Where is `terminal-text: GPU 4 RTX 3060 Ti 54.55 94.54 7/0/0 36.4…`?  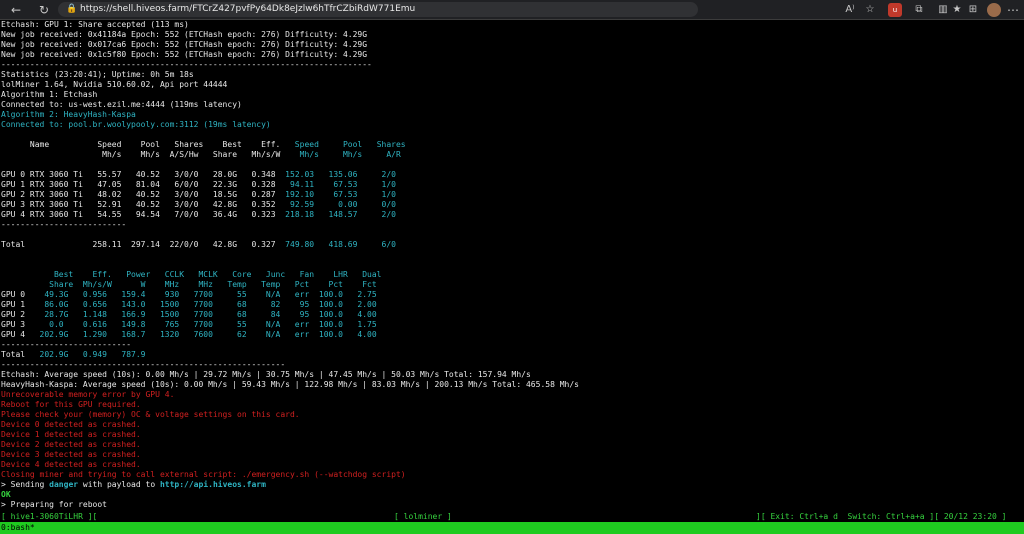
terminal-text: GPU 4 RTX 3060 Ti 54.55 94.54 7/0/0 36.4… is located at coordinates (138, 214).